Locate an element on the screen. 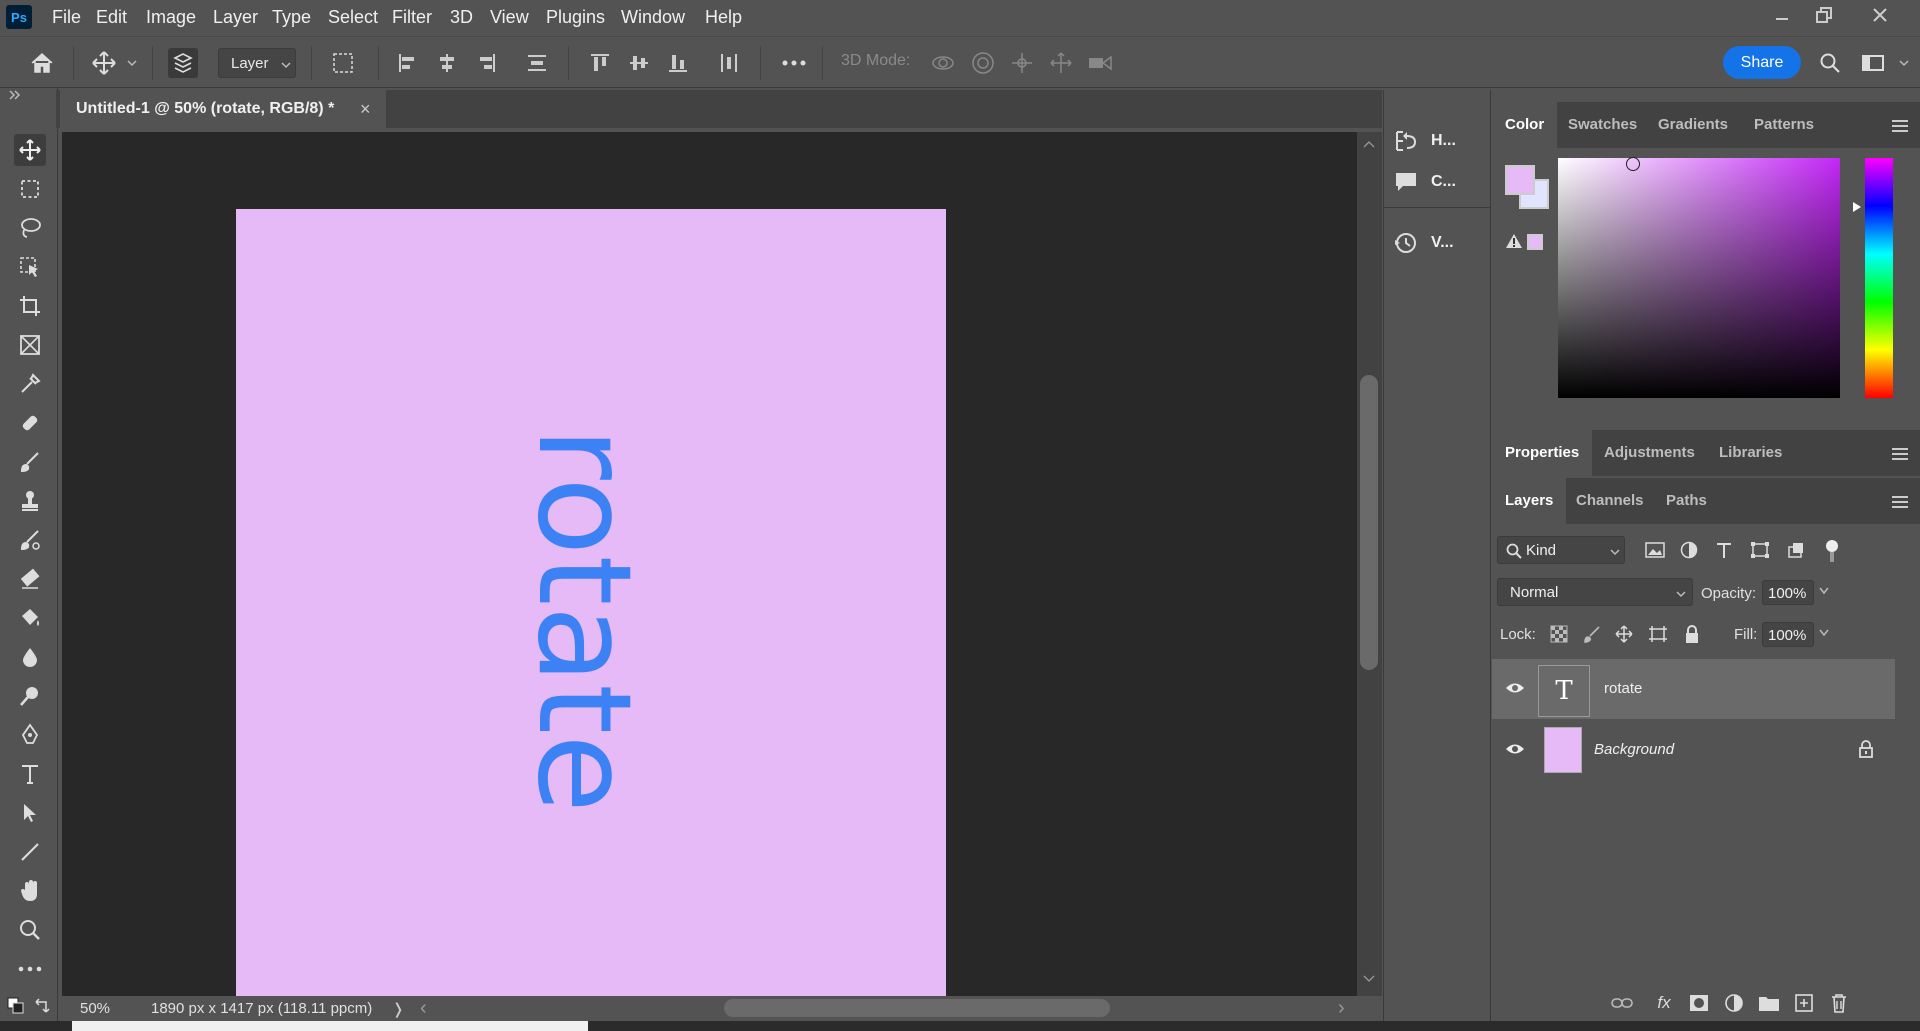  menu-filter: Filter is located at coordinates (412, 17).